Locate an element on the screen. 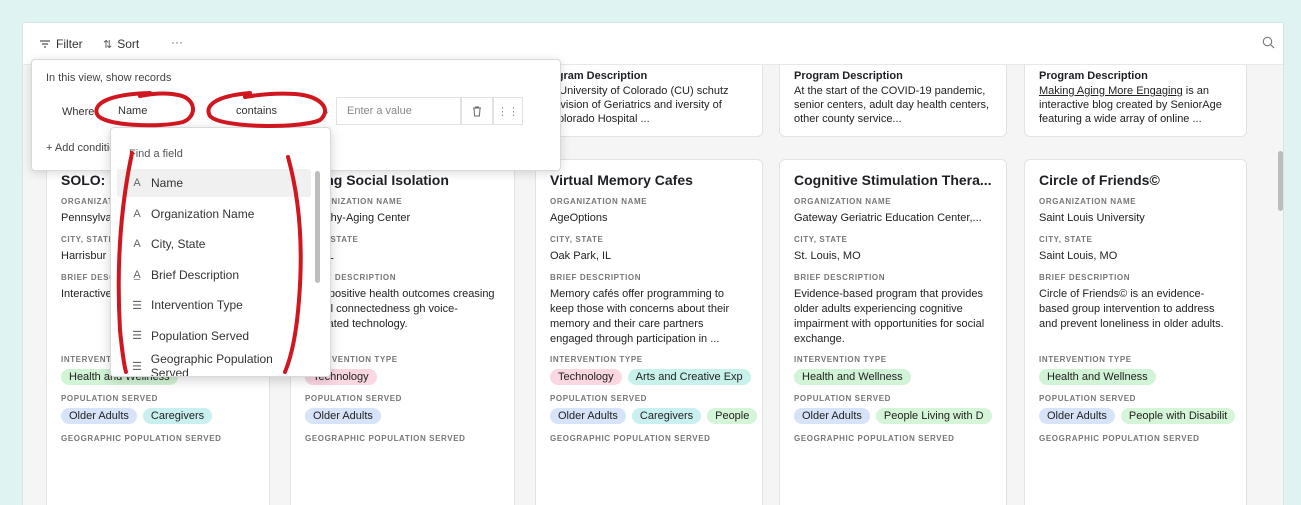 The image size is (1301, 505). field-option-label: Intervention Type is located at coordinates (197, 305).